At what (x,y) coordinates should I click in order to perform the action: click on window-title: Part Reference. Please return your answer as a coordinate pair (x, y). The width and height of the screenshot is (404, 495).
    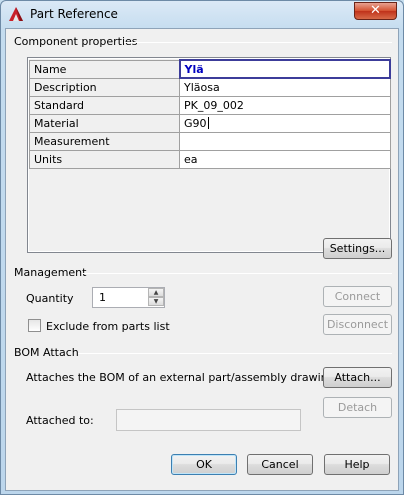
    Looking at the image, I should click on (74, 14).